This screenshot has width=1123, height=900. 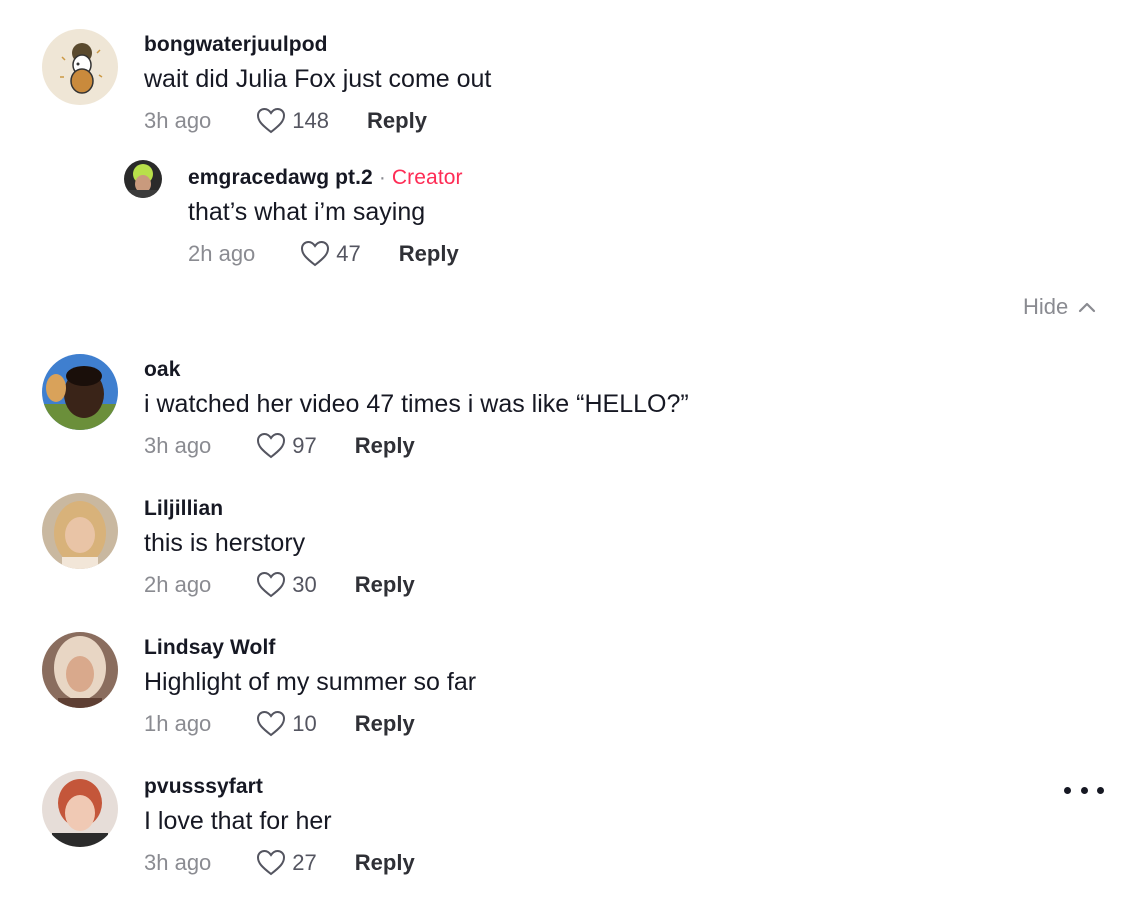 What do you see at coordinates (311, 120) in the screenshot?
I see `like-count: 148` at bounding box center [311, 120].